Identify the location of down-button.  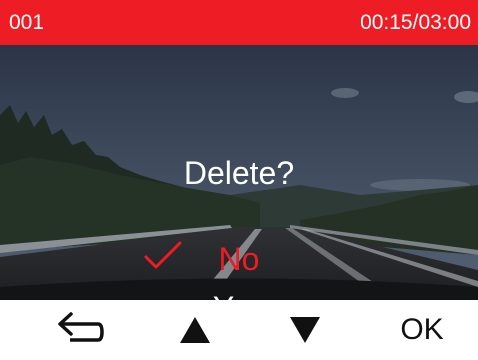
(305, 330).